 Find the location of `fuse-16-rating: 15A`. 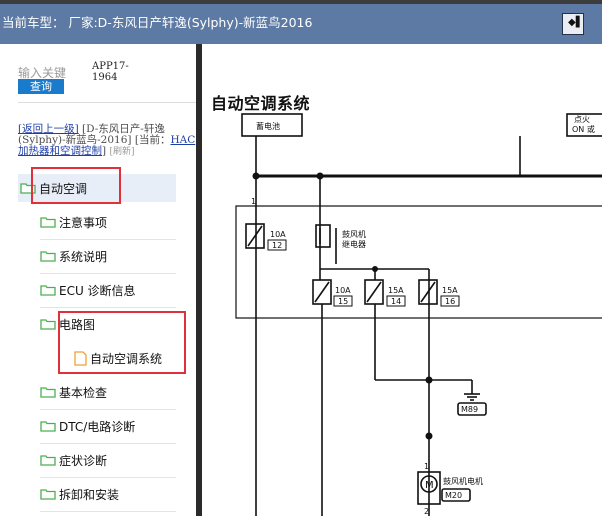

fuse-16-rating: 15A is located at coordinates (450, 290).